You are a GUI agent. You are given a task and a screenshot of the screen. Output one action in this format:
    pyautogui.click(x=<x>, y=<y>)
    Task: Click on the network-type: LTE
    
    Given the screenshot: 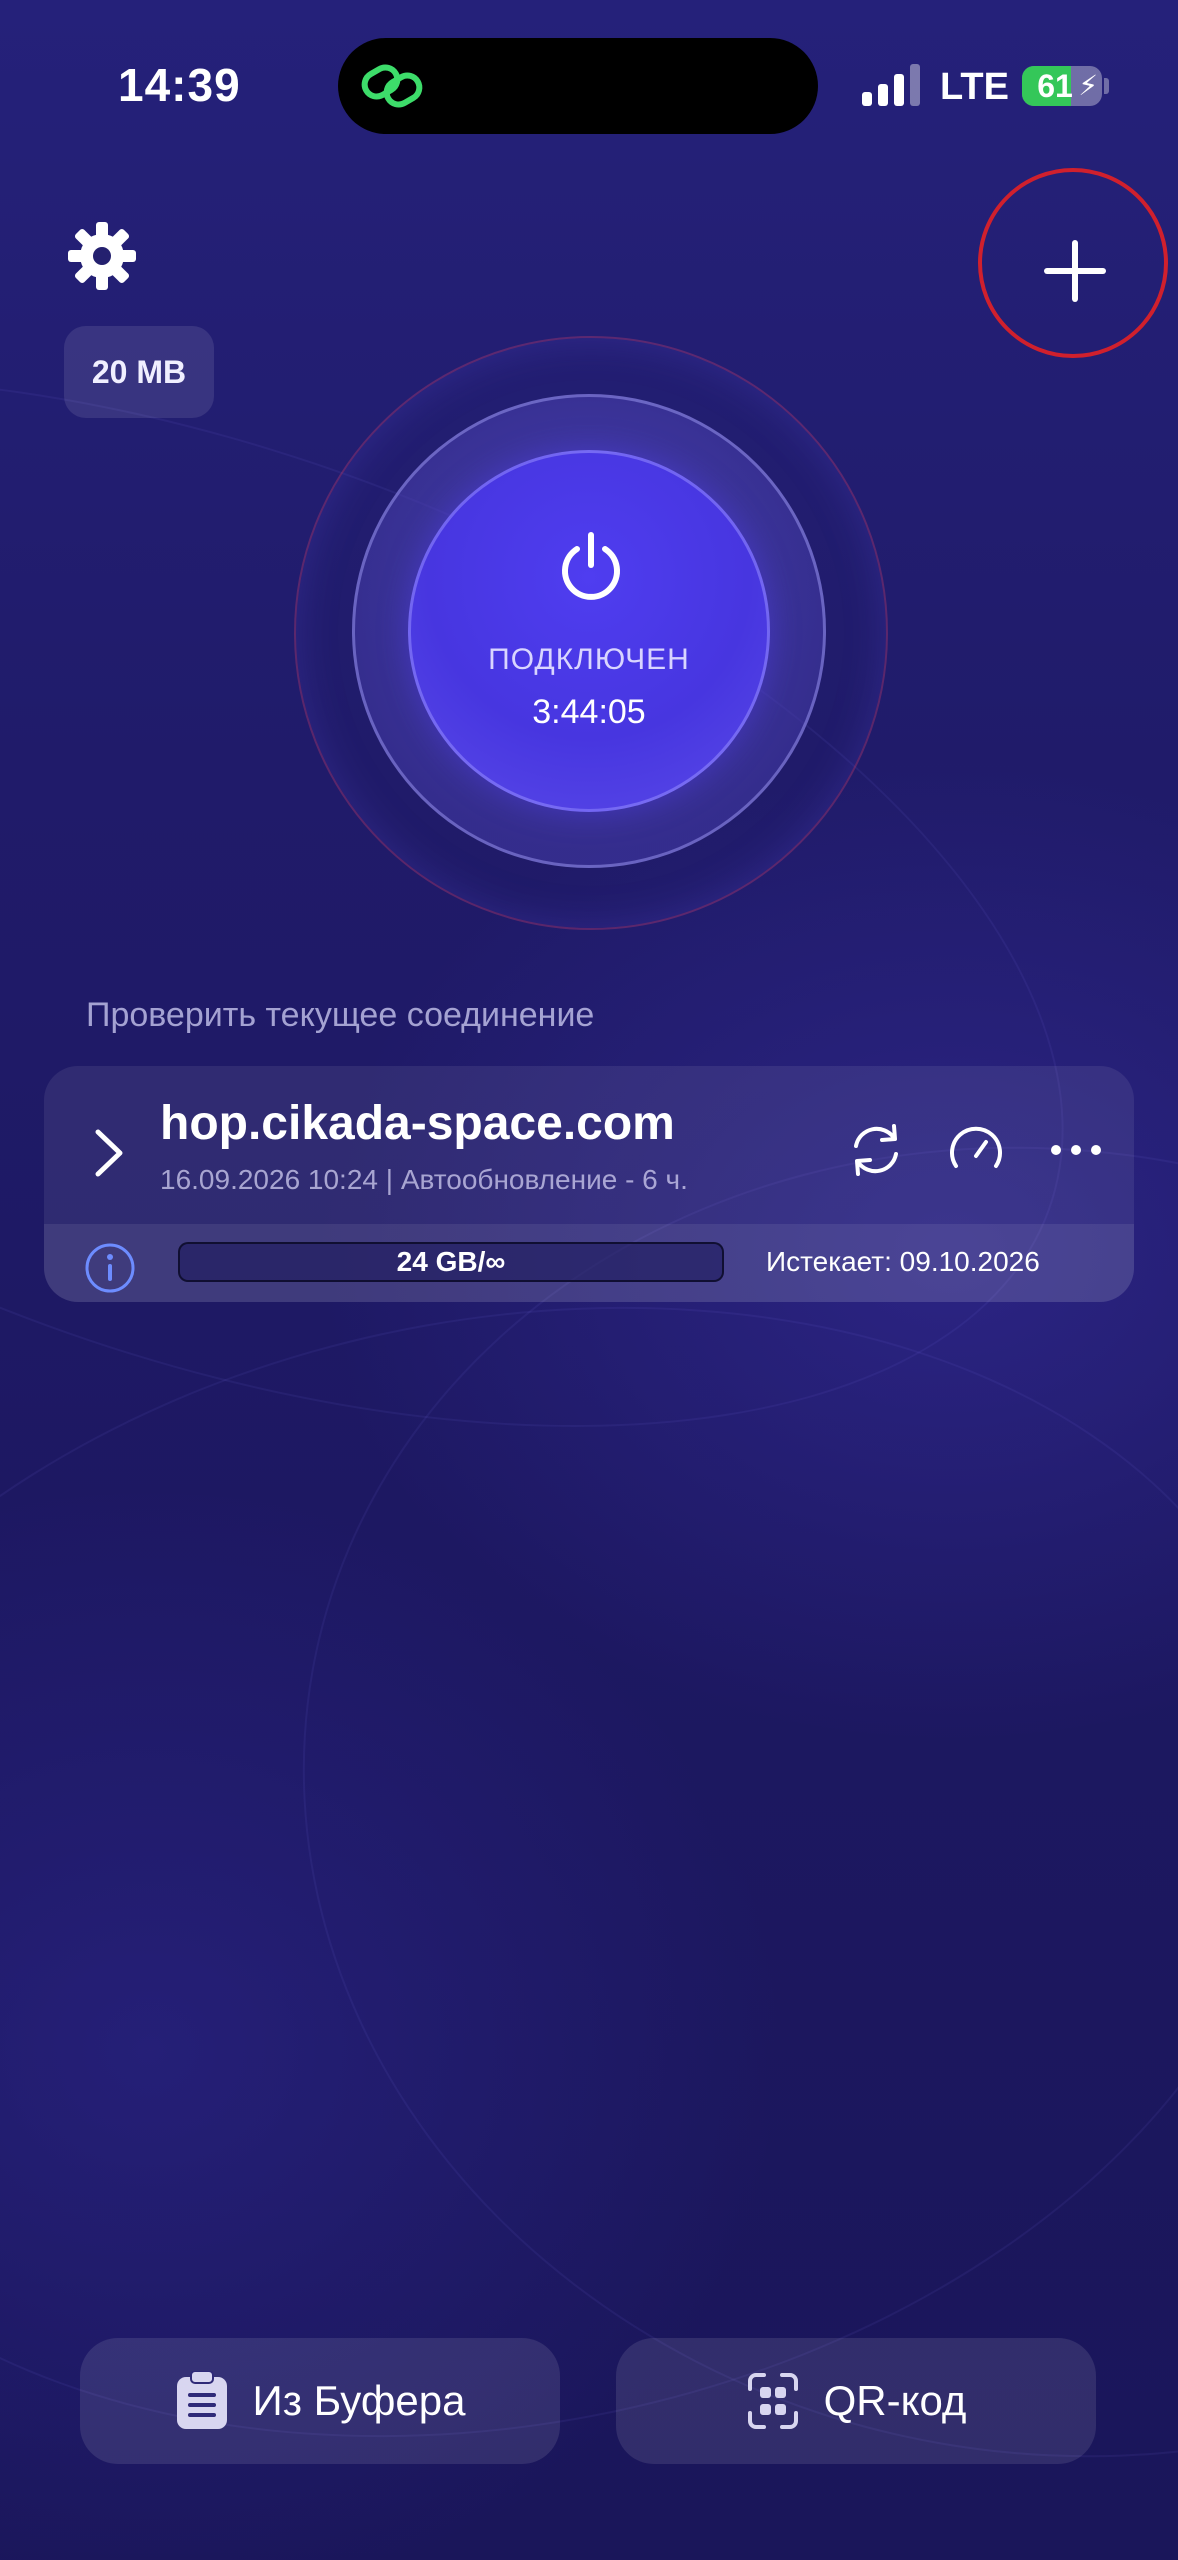 What is the action you would take?
    pyautogui.click(x=974, y=87)
    